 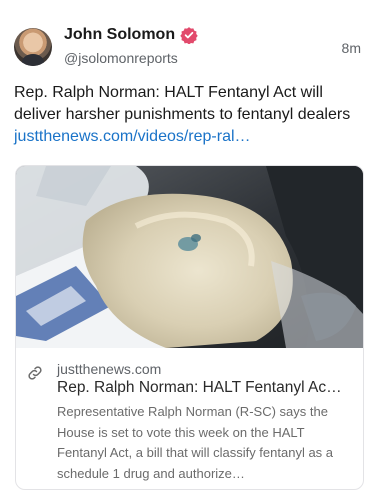 I want to click on link-preview-domain: justthenews.com, so click(x=109, y=369).